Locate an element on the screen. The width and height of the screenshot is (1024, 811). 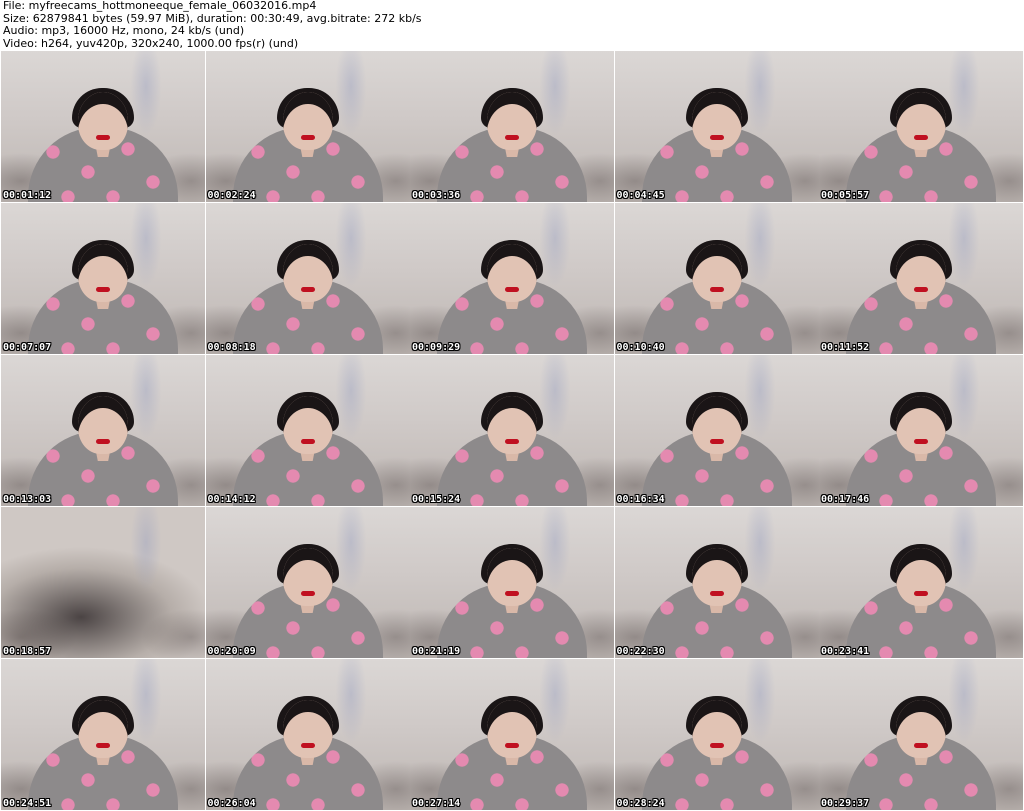
thumbnail-timestamp: 00:13:03 is located at coordinates (27, 499).